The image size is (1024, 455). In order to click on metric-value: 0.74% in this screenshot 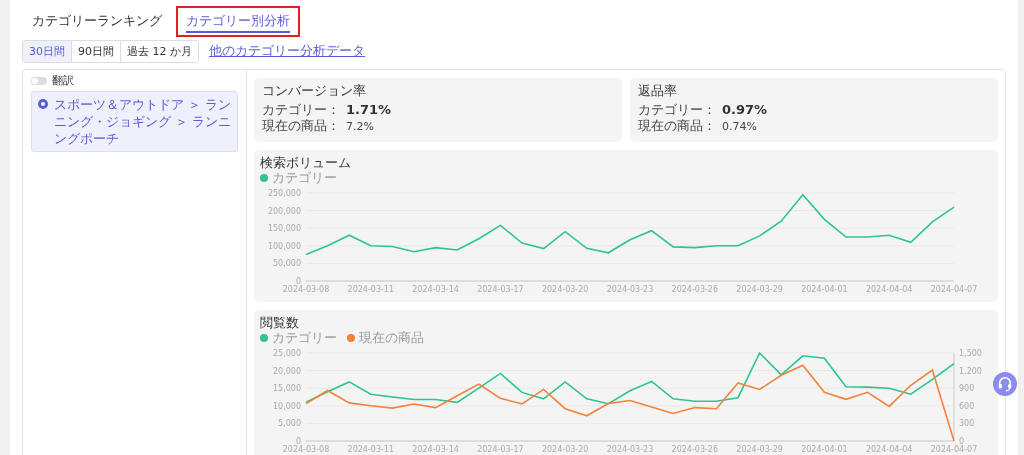, I will do `click(739, 126)`.